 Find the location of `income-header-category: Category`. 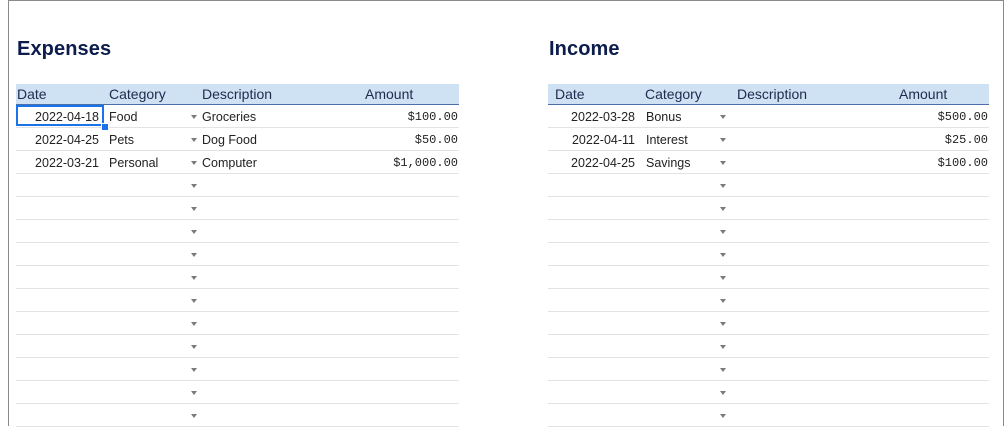

income-header-category: Category is located at coordinates (673, 94).